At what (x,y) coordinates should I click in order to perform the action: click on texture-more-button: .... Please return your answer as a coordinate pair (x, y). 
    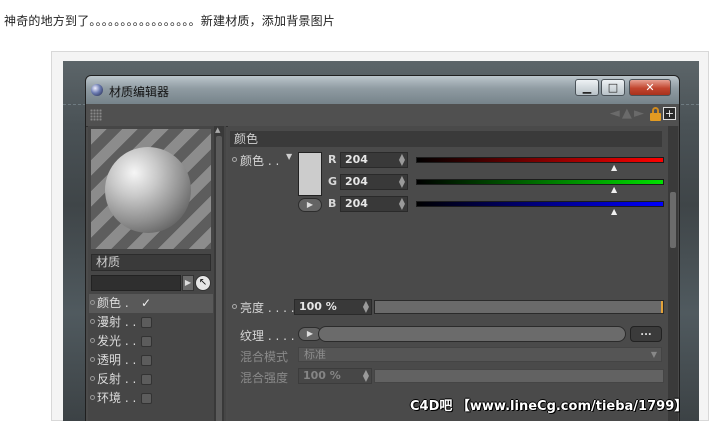
    Looking at the image, I should click on (646, 334).